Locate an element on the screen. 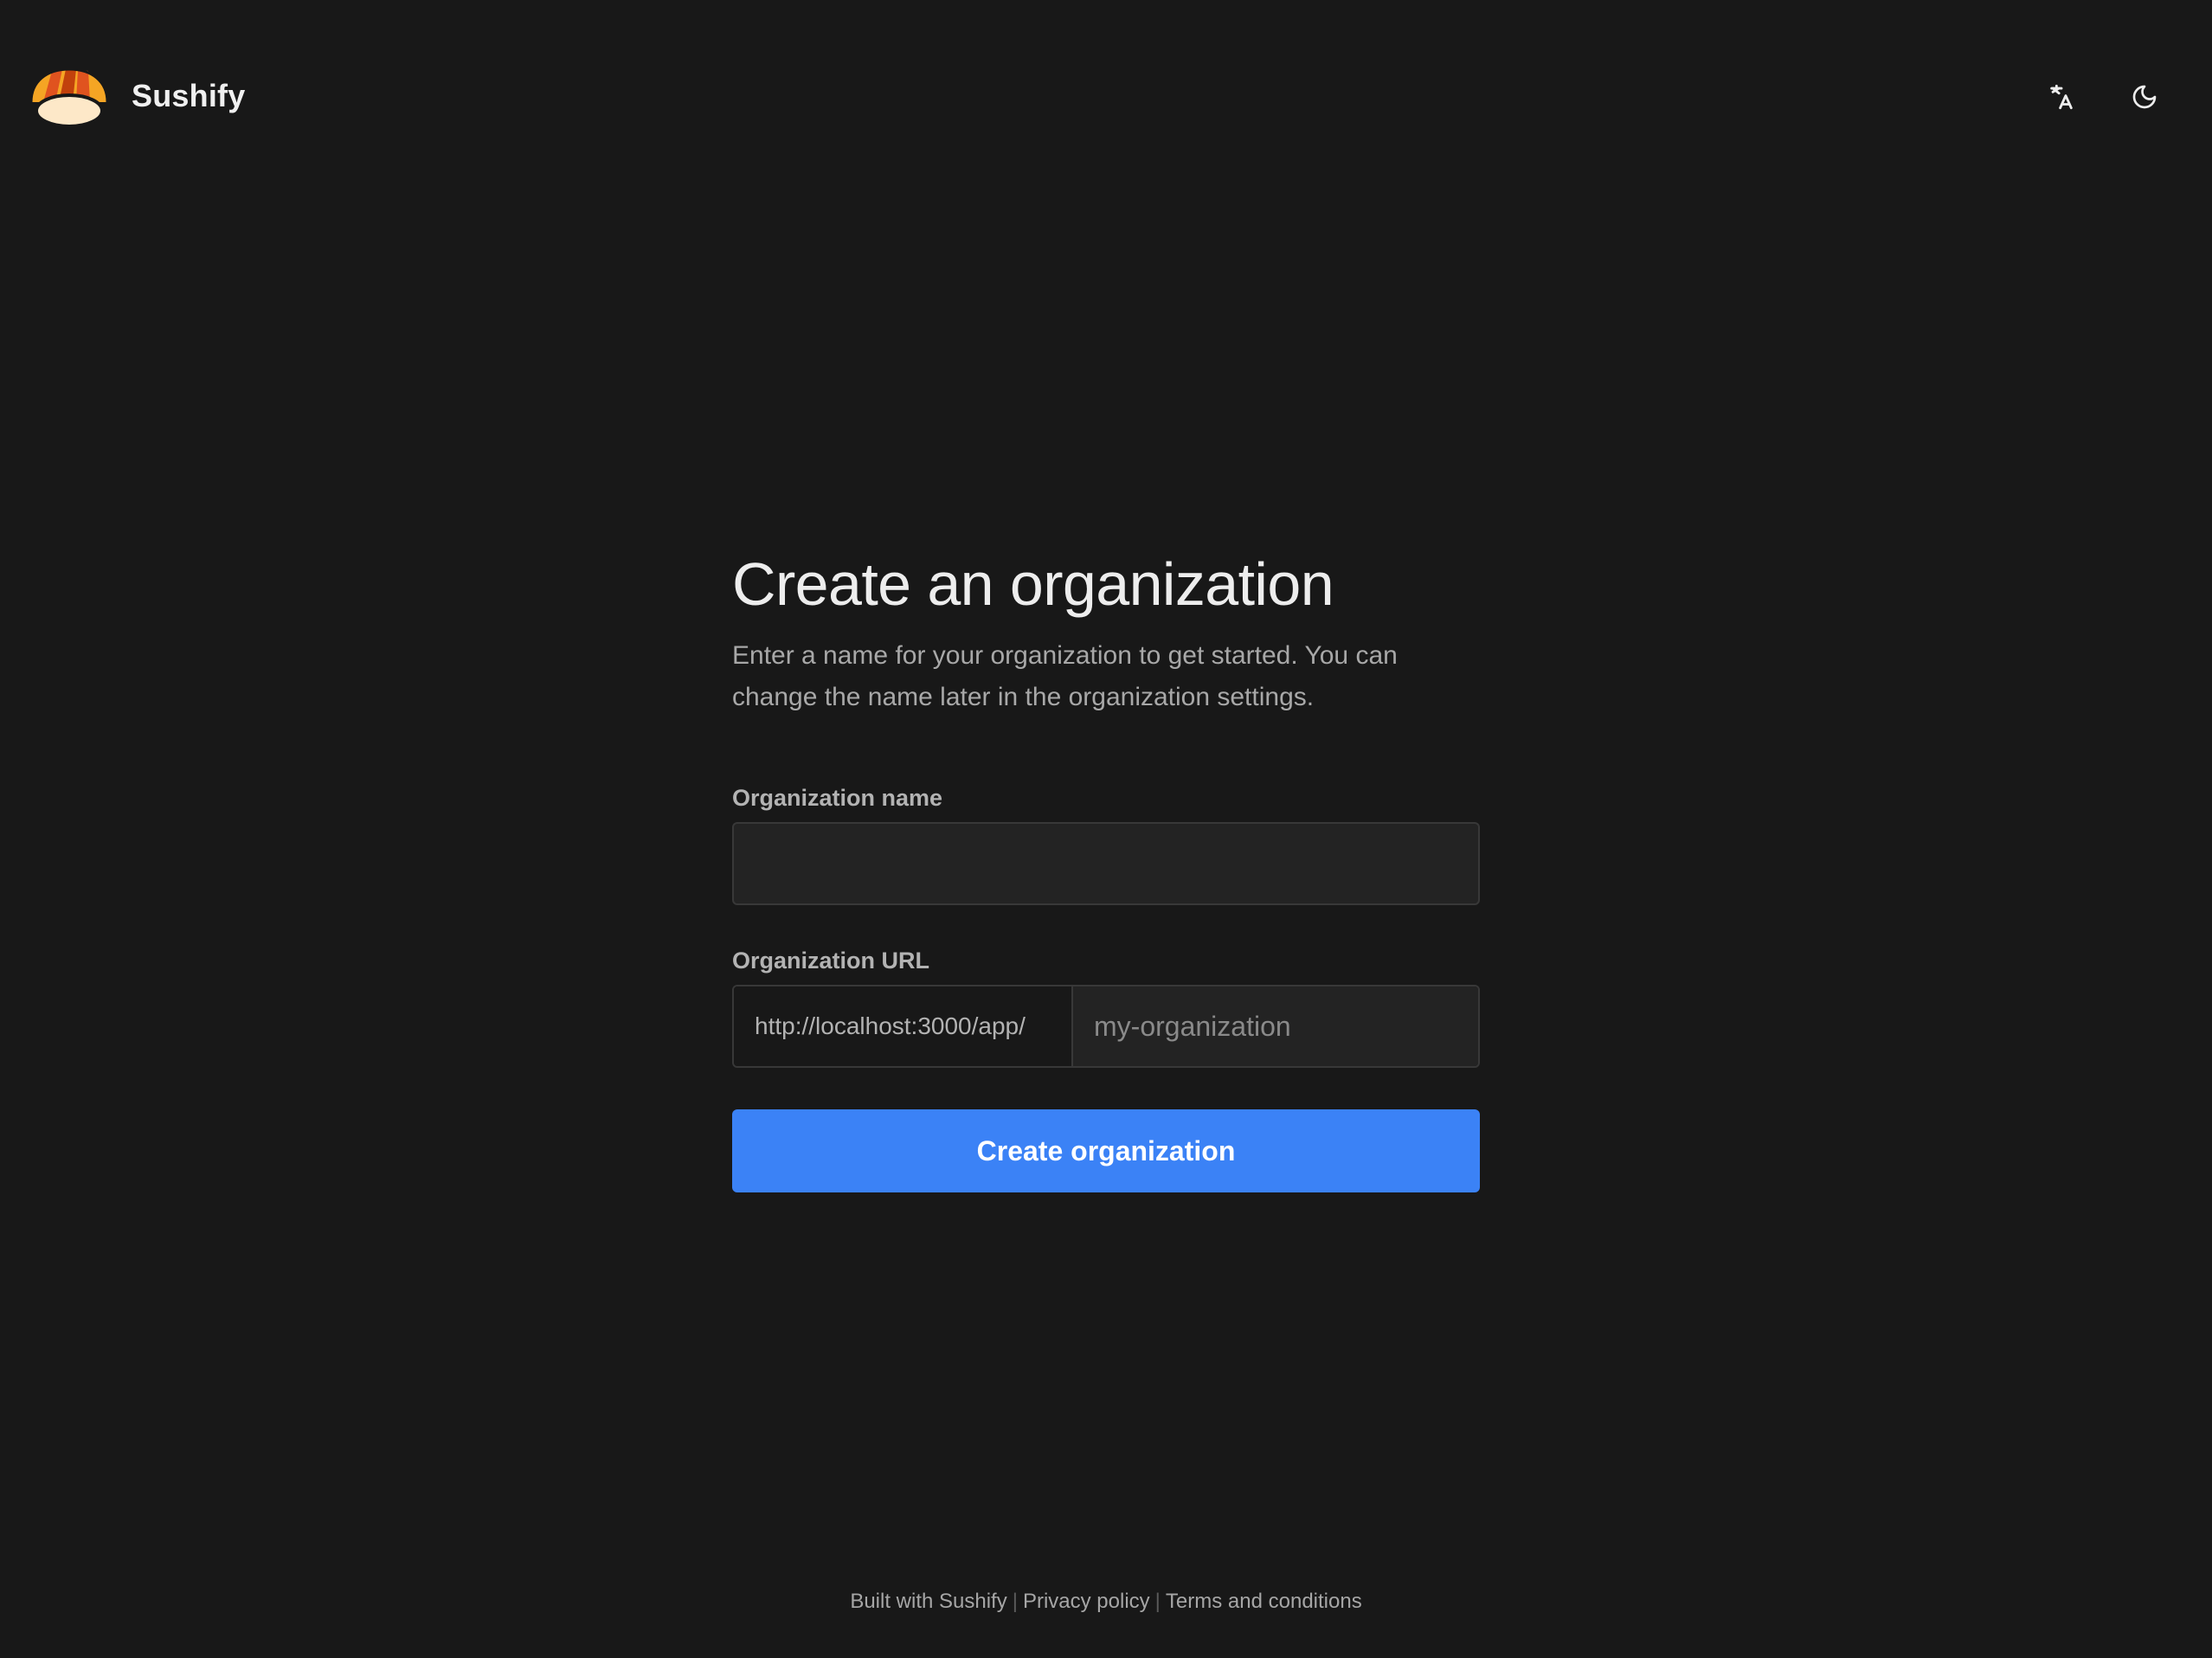  header-actions is located at coordinates (2103, 97).